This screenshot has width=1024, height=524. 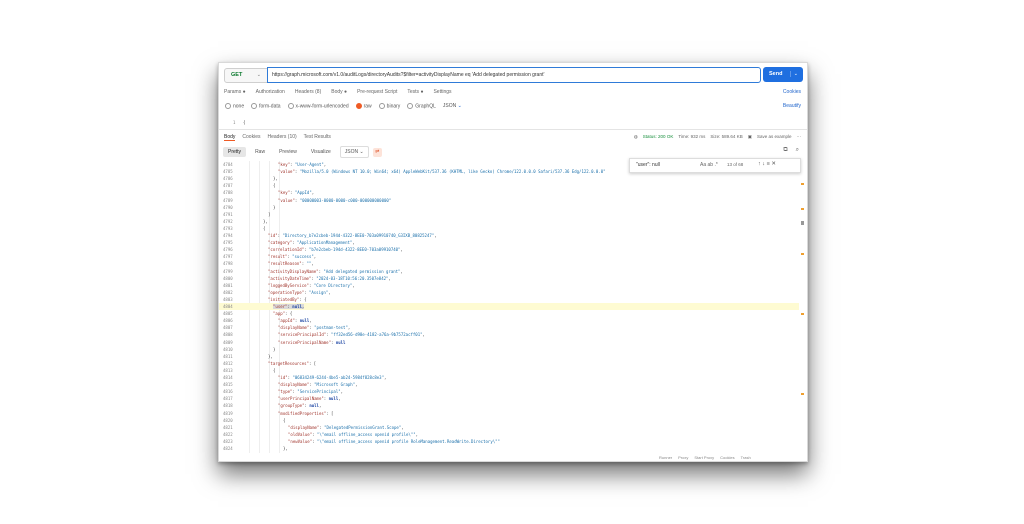 What do you see at coordinates (354, 152) in the screenshot?
I see `response-format-select: JSON ⌄` at bounding box center [354, 152].